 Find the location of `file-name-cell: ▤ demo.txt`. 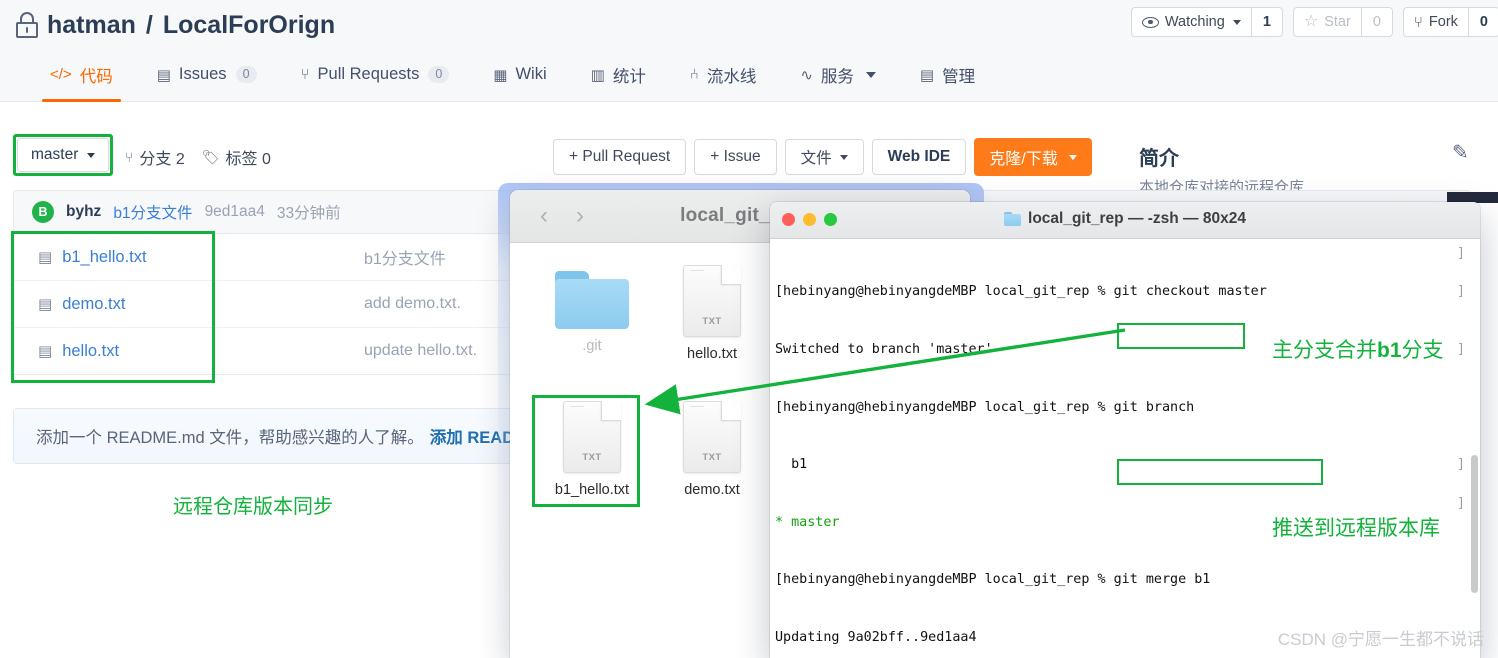

file-name-cell: ▤ demo.txt is located at coordinates (189, 304).